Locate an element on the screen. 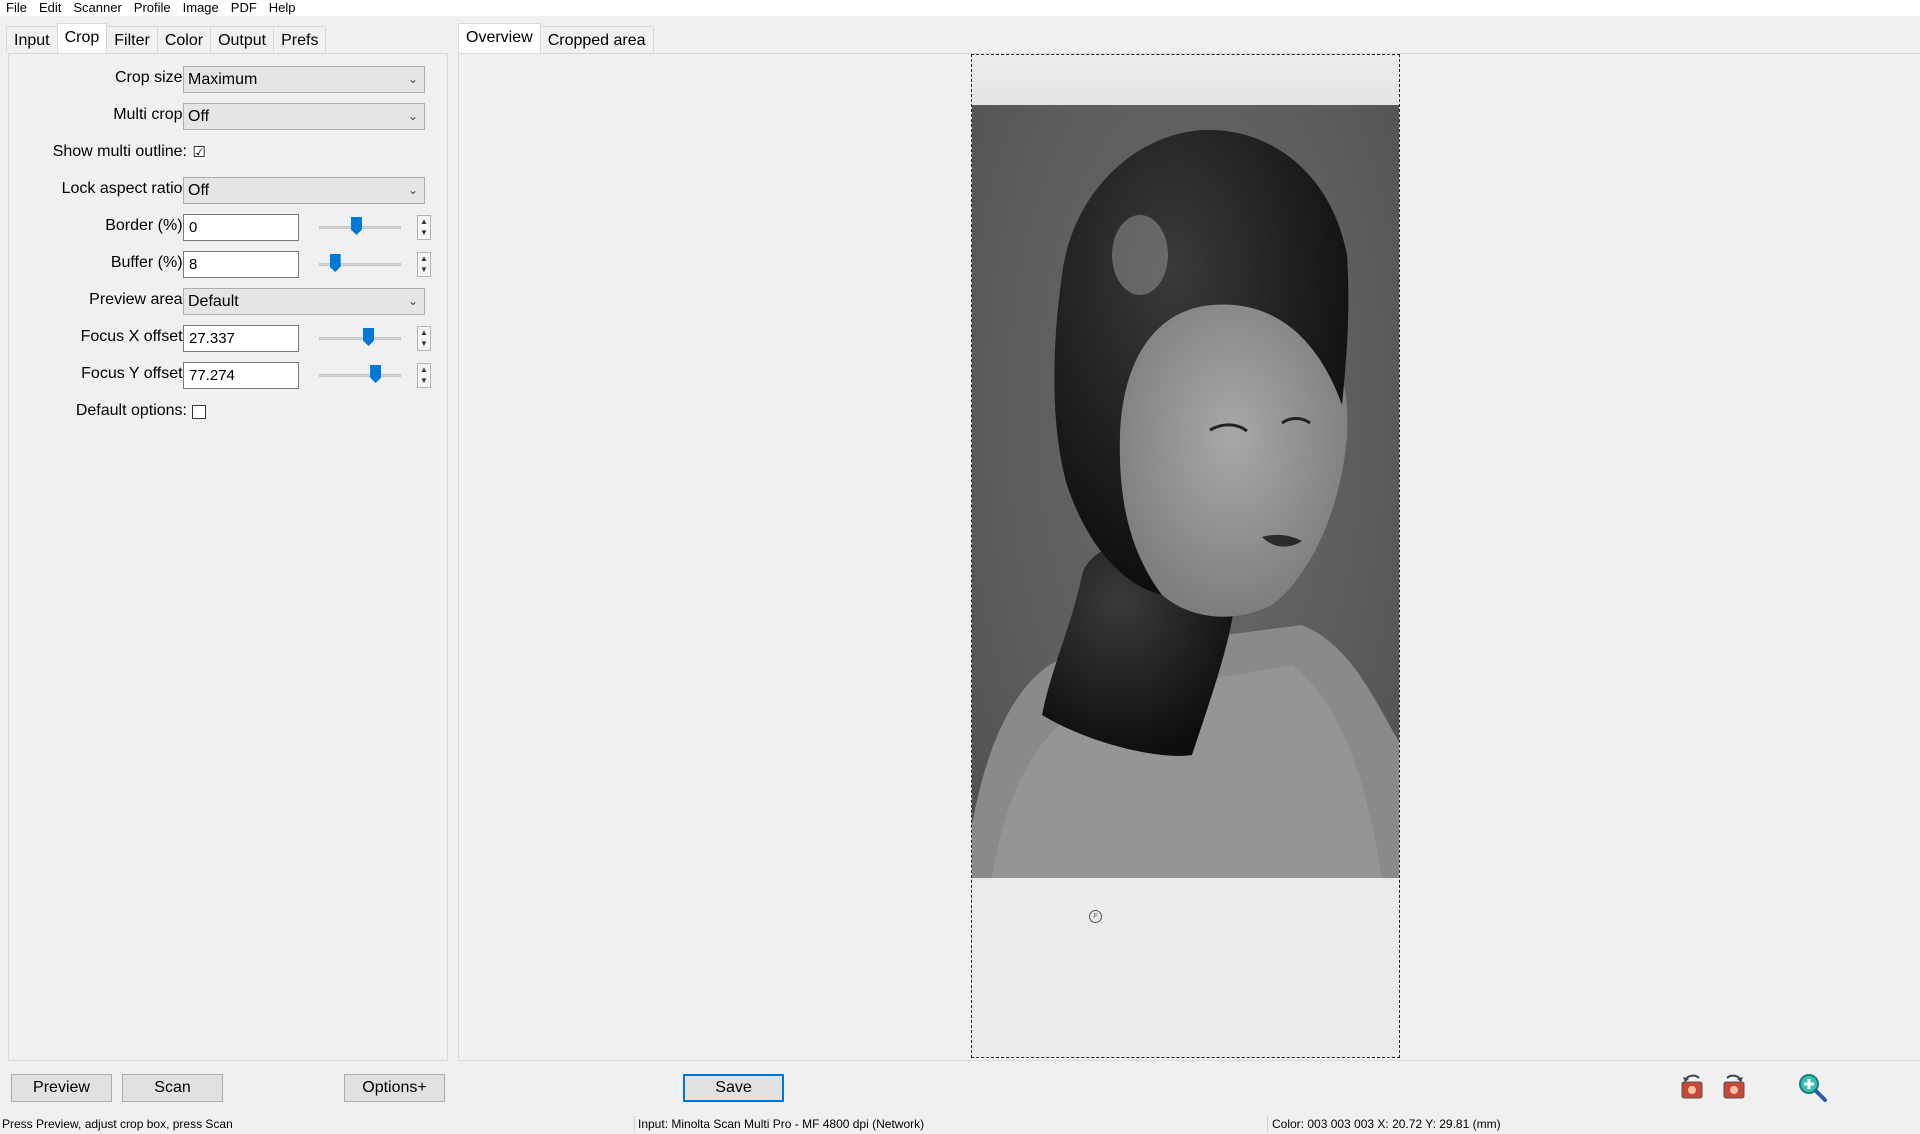 The width and height of the screenshot is (1920, 1134). scan-margin-top is located at coordinates (1185, 80).